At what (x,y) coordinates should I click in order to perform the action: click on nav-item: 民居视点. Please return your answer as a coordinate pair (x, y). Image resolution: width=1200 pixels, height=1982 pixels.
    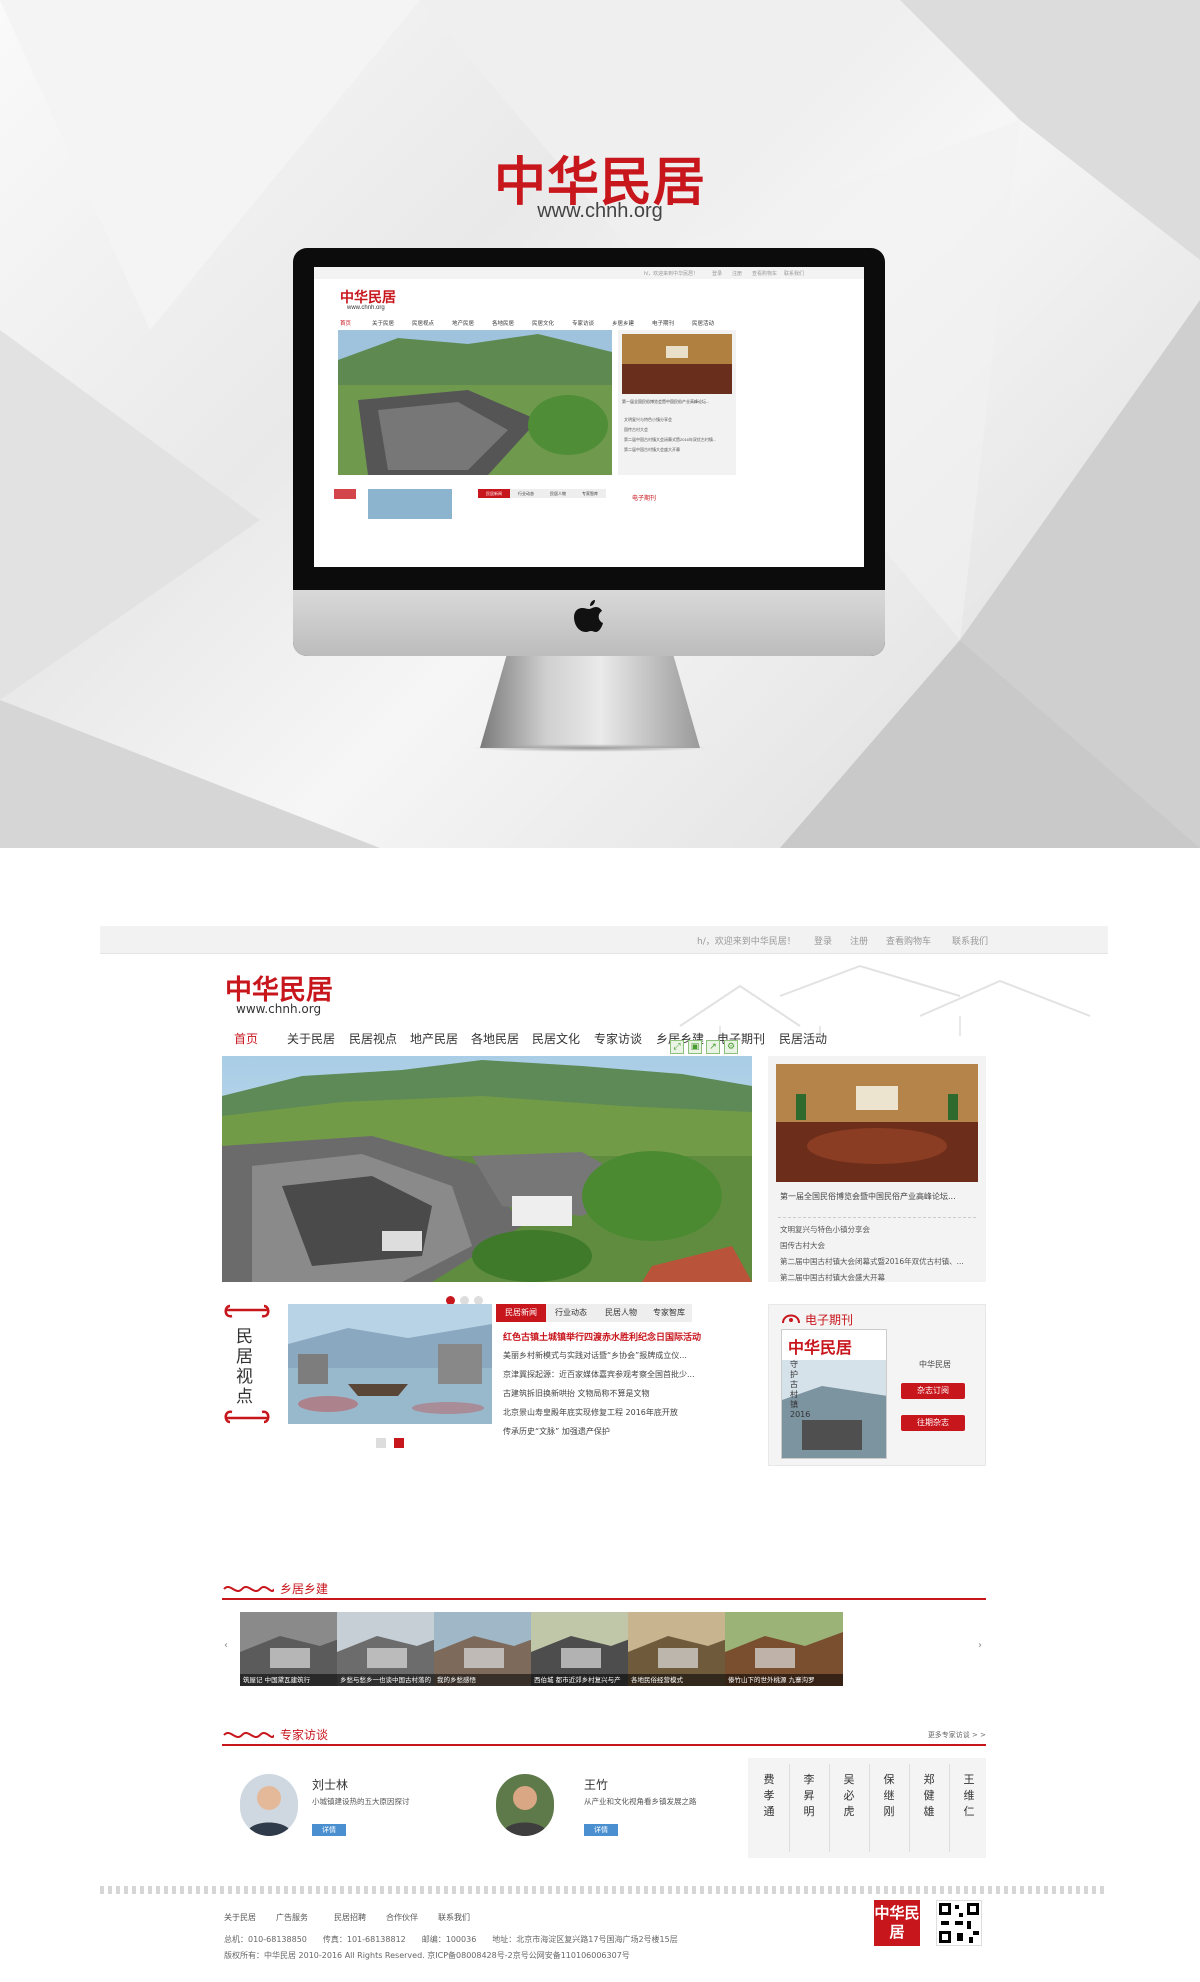
    Looking at the image, I should click on (373, 1038).